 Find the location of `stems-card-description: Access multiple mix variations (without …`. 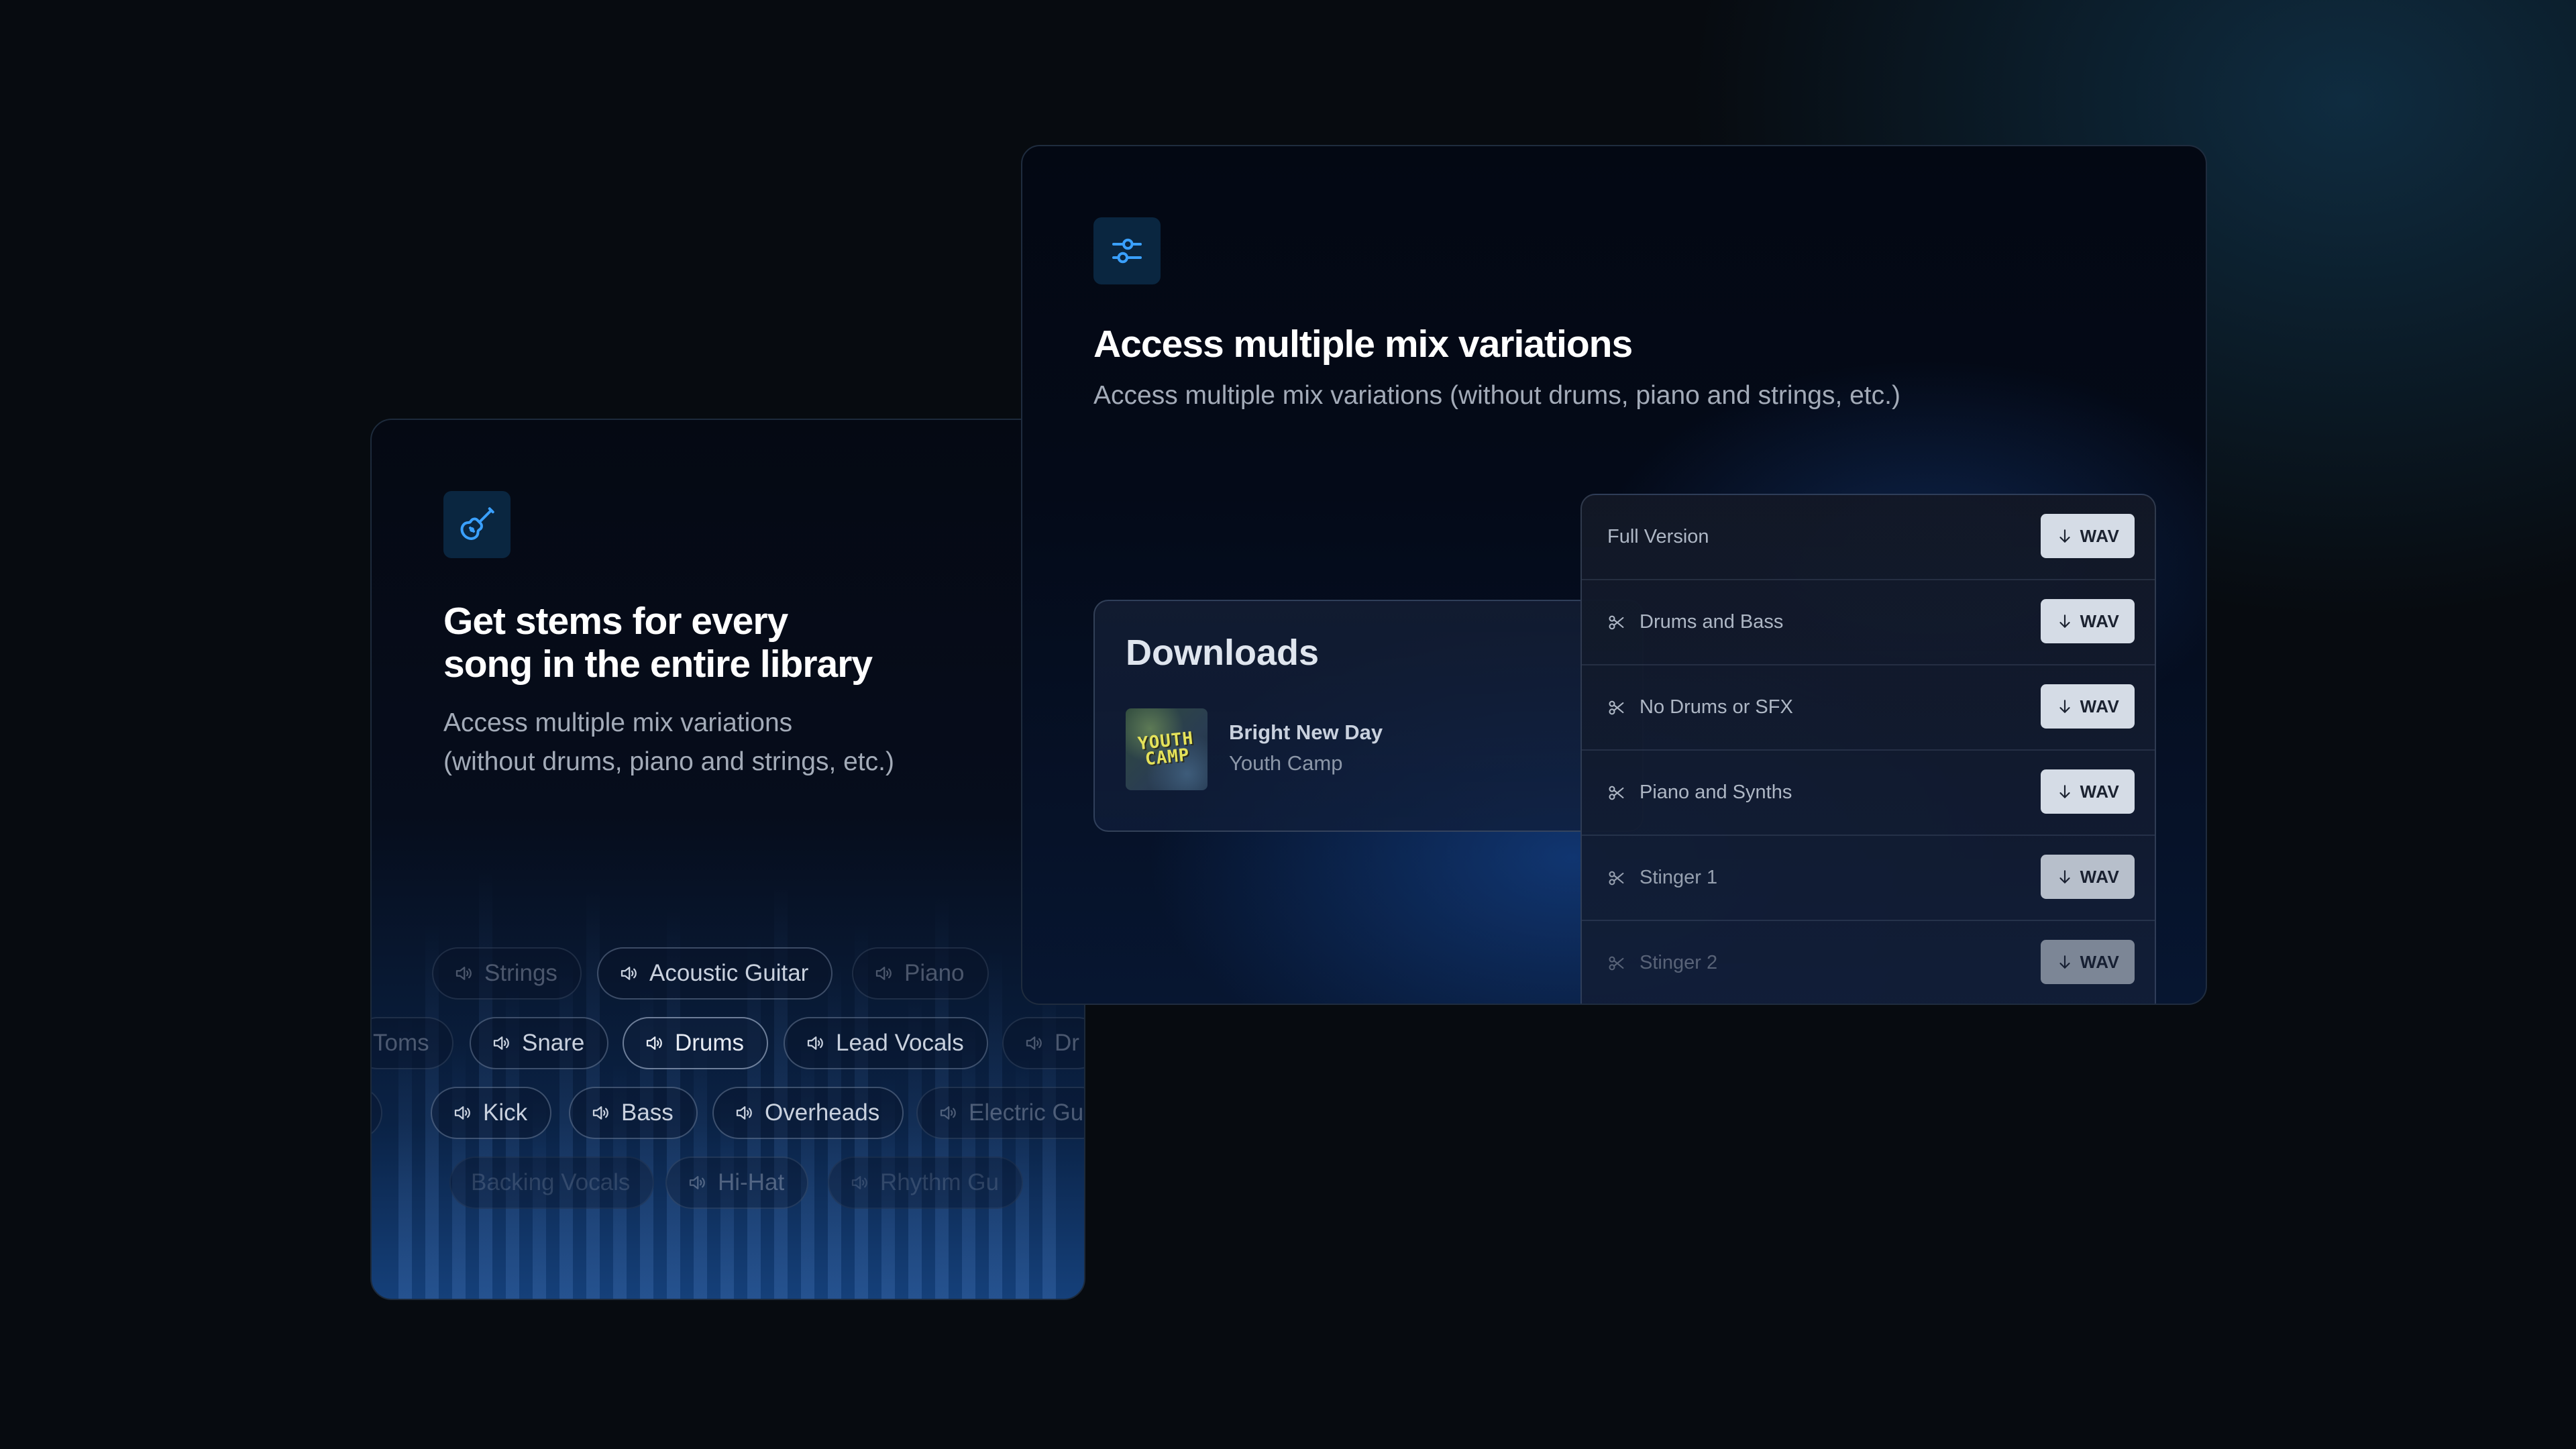

stems-card-description: Access multiple mix variations (without … is located at coordinates (668, 742).